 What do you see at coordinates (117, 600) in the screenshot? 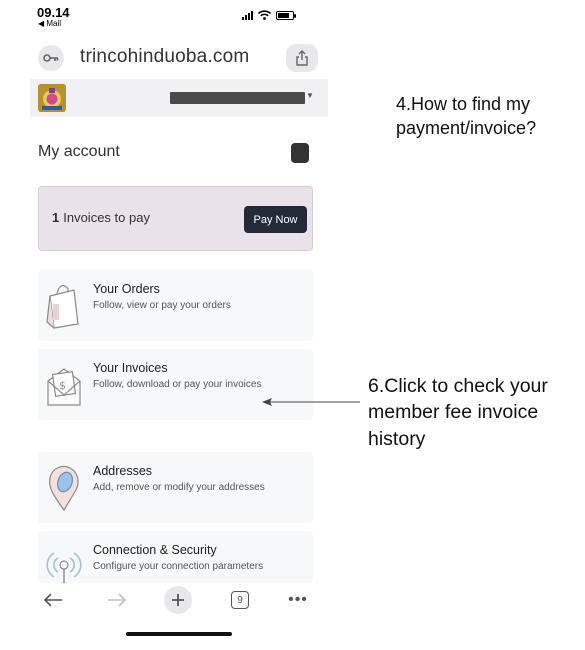
I see `forward-arrow-icon` at bounding box center [117, 600].